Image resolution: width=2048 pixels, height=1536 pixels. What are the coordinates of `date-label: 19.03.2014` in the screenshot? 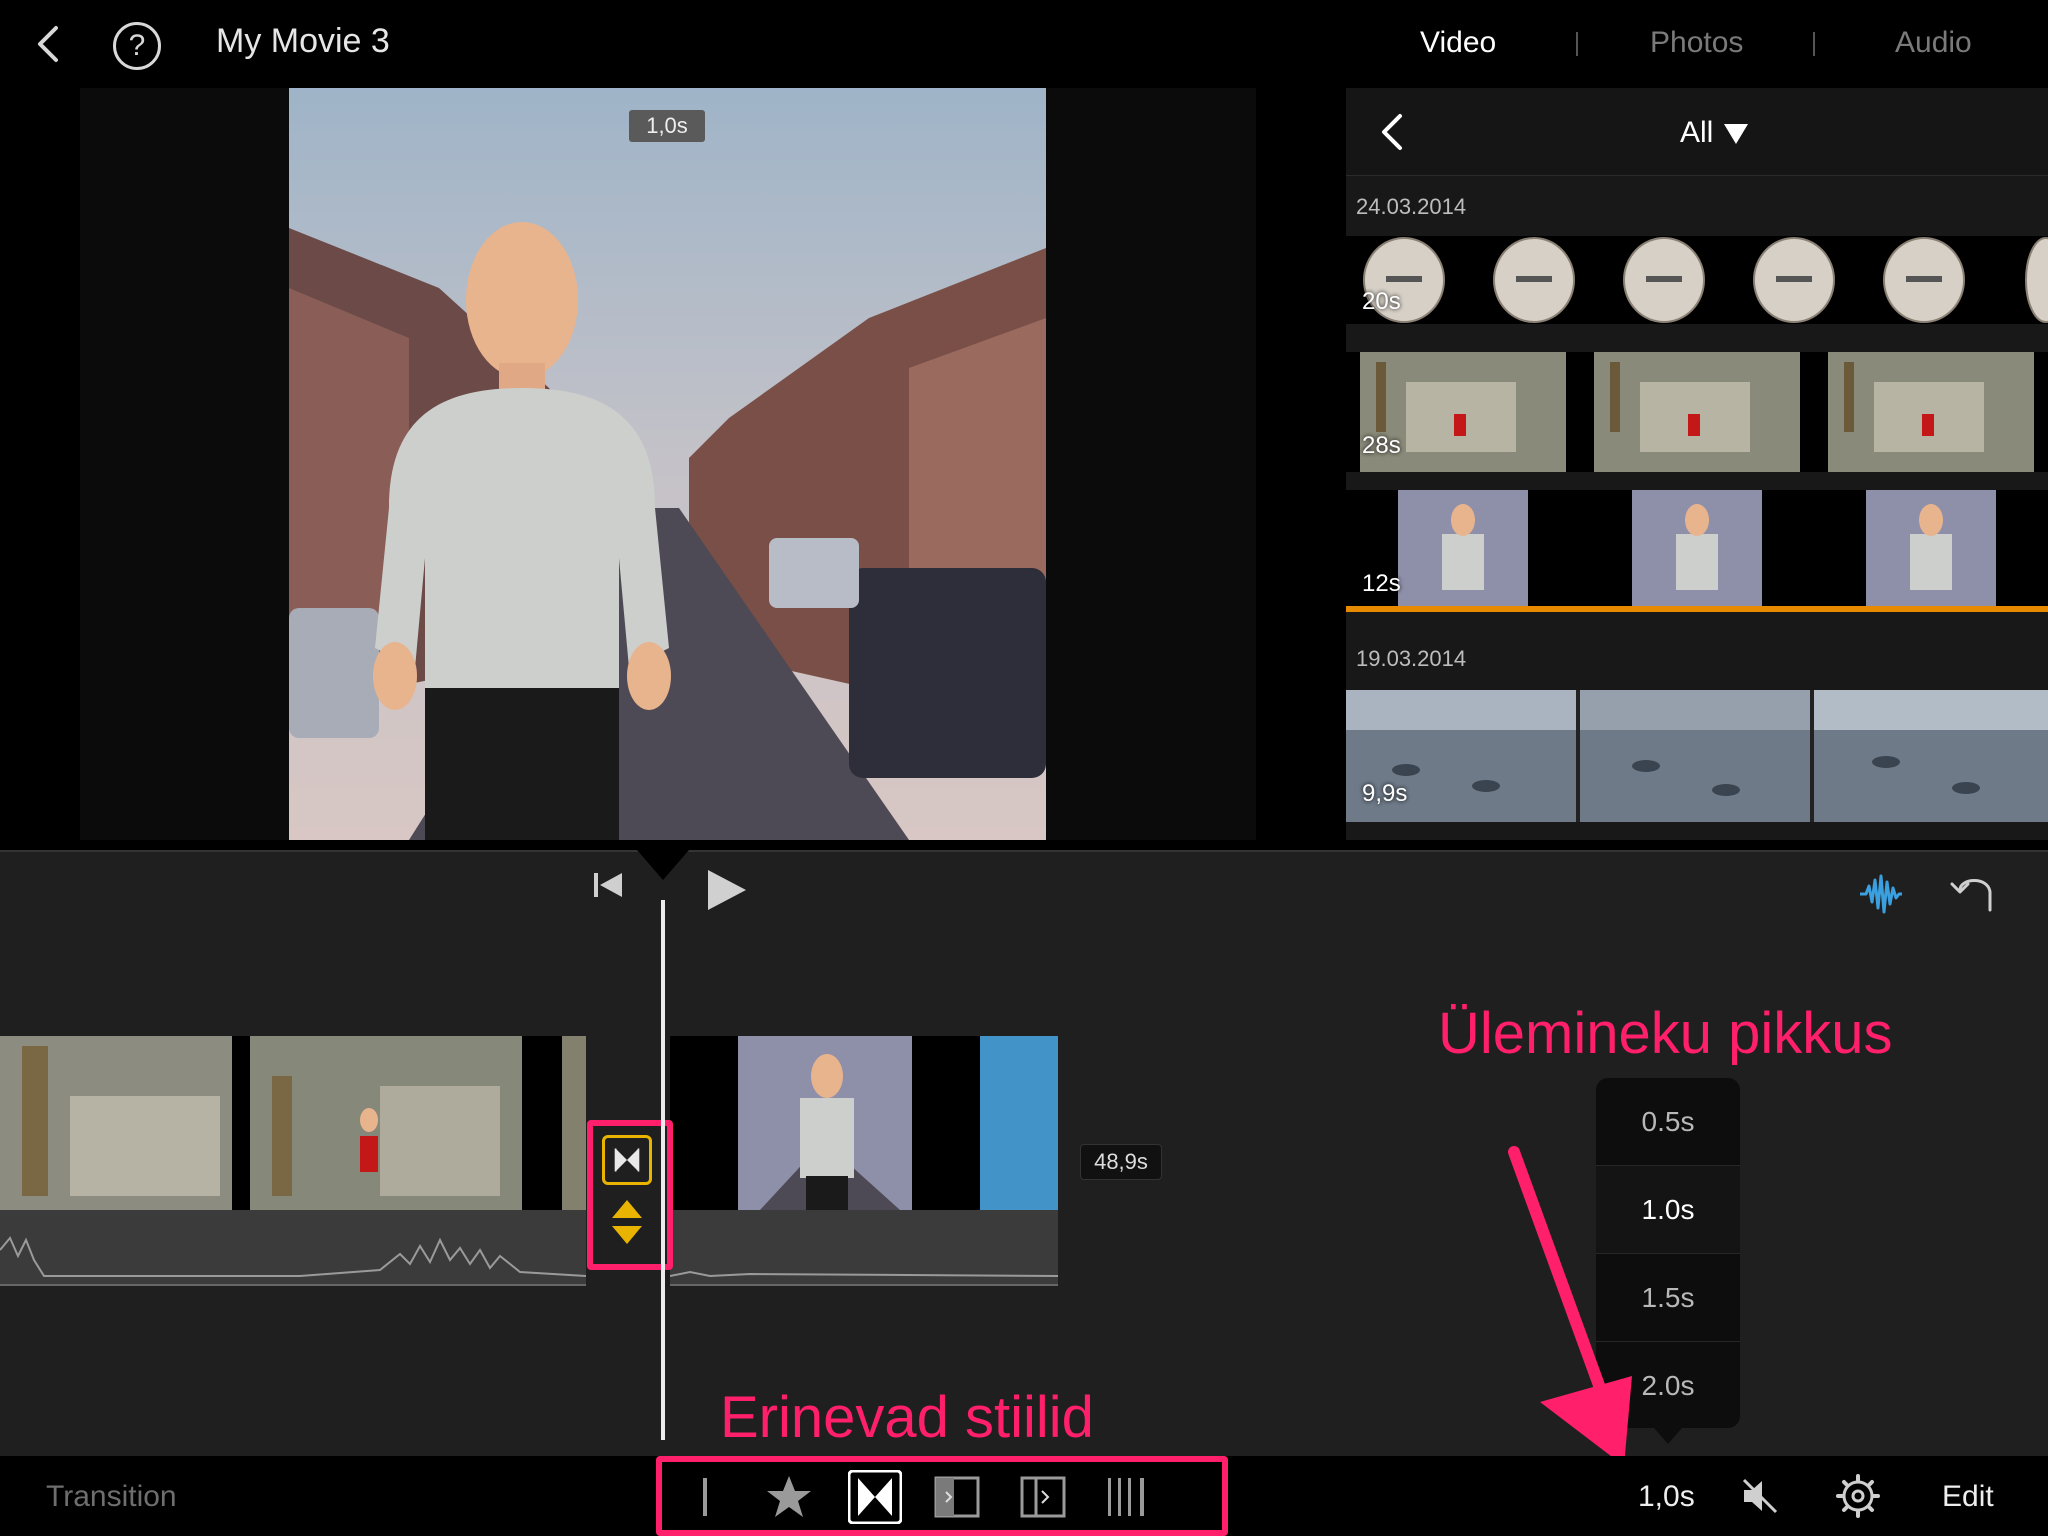 It's located at (1411, 658).